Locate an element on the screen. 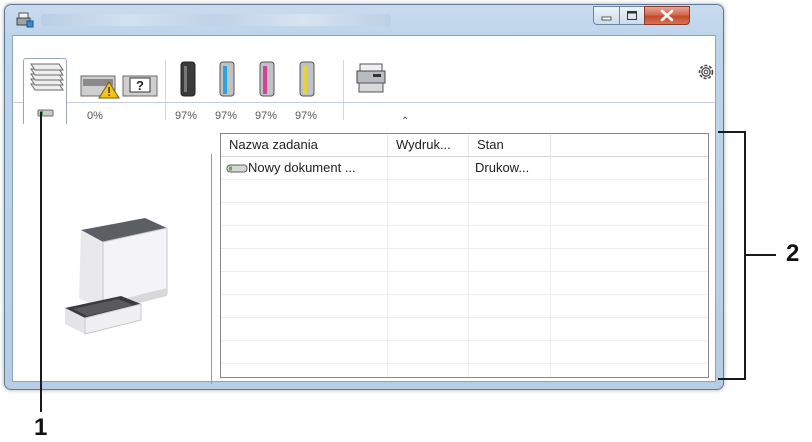  toner-yellow-value: 97% is located at coordinates (306, 116).